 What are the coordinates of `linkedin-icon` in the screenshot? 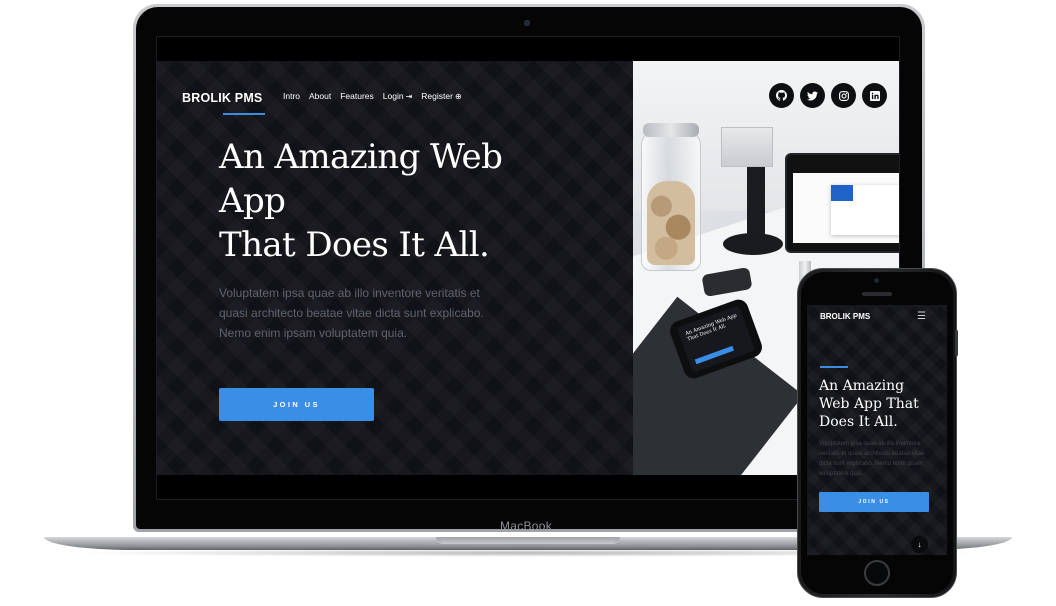 It's located at (874, 95).